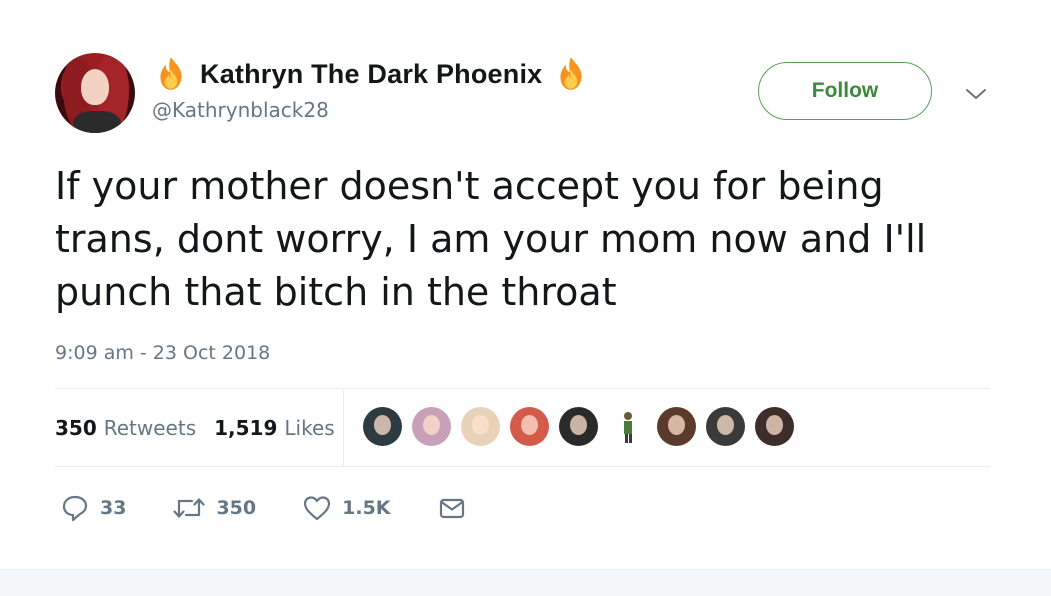  Describe the element at coordinates (525, 582) in the screenshot. I see `footer-band` at that location.